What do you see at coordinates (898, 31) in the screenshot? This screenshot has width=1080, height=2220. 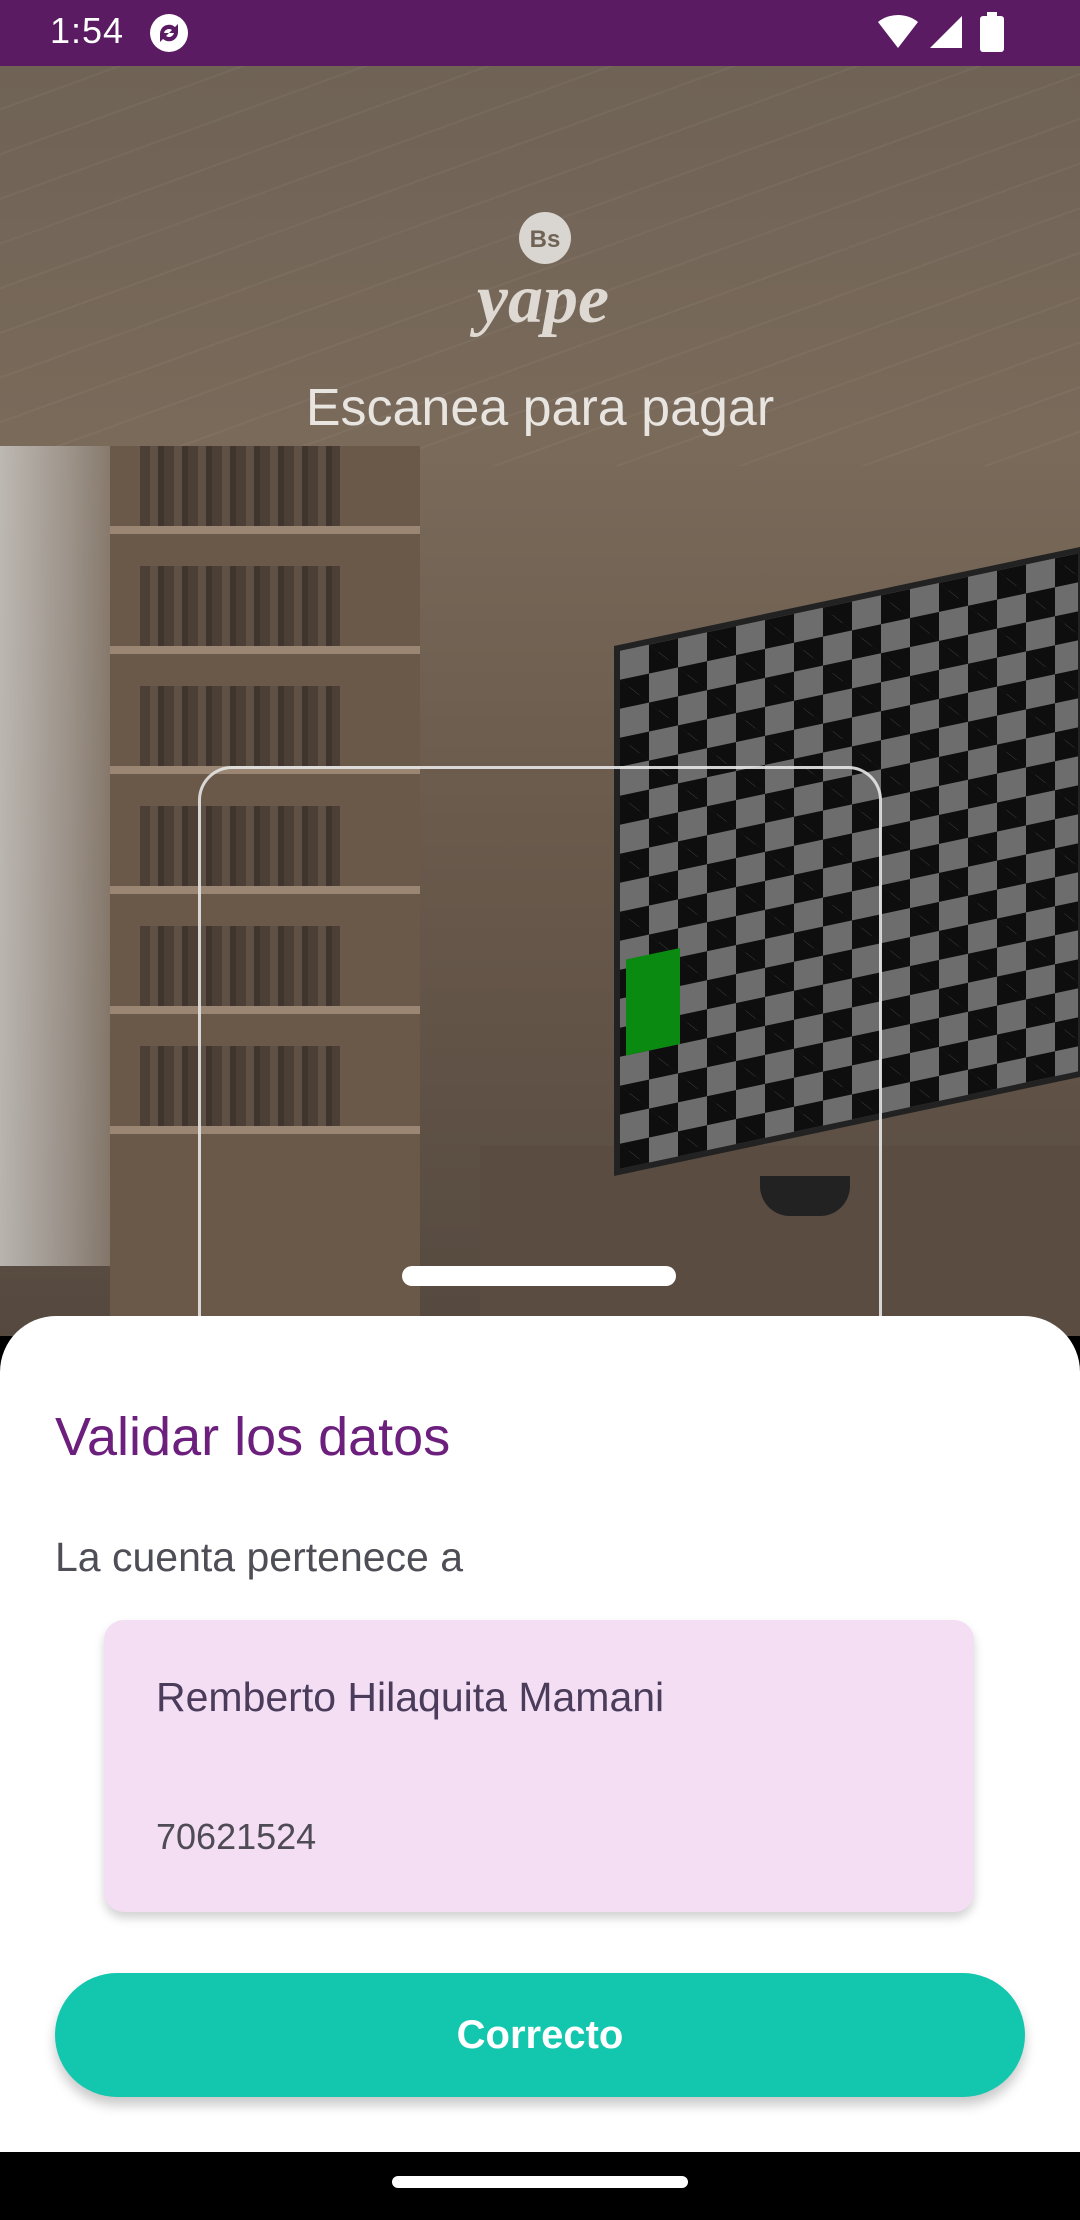 I see `wifi-icon` at bounding box center [898, 31].